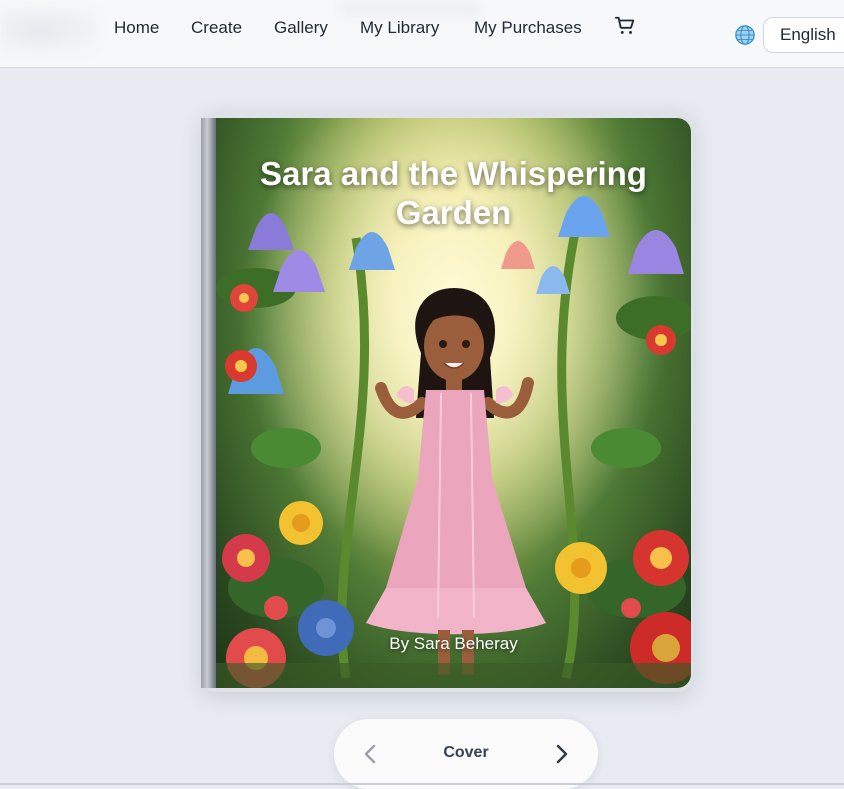 The width and height of the screenshot is (844, 789). Describe the element at coordinates (745, 35) in the screenshot. I see `globe-icon` at that location.